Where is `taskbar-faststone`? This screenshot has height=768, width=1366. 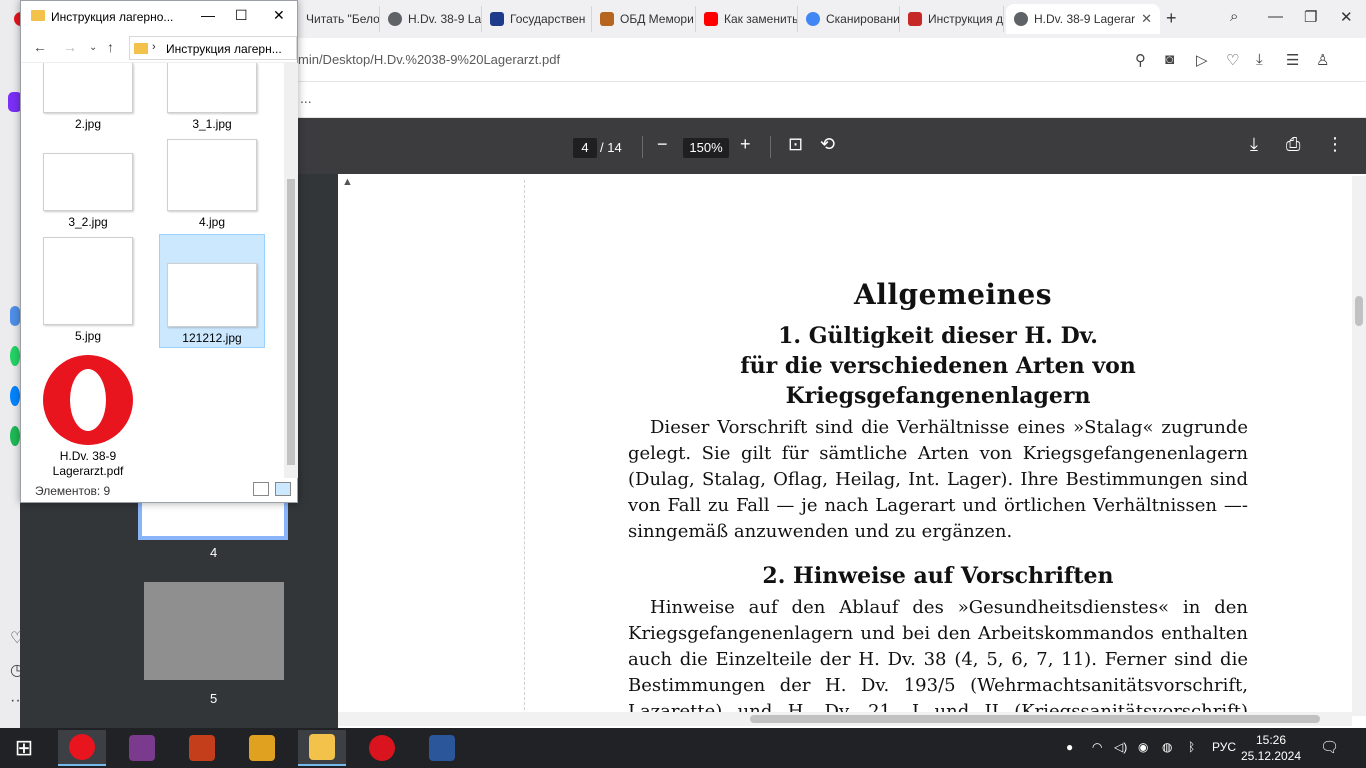
taskbar-faststone is located at coordinates (262, 748).